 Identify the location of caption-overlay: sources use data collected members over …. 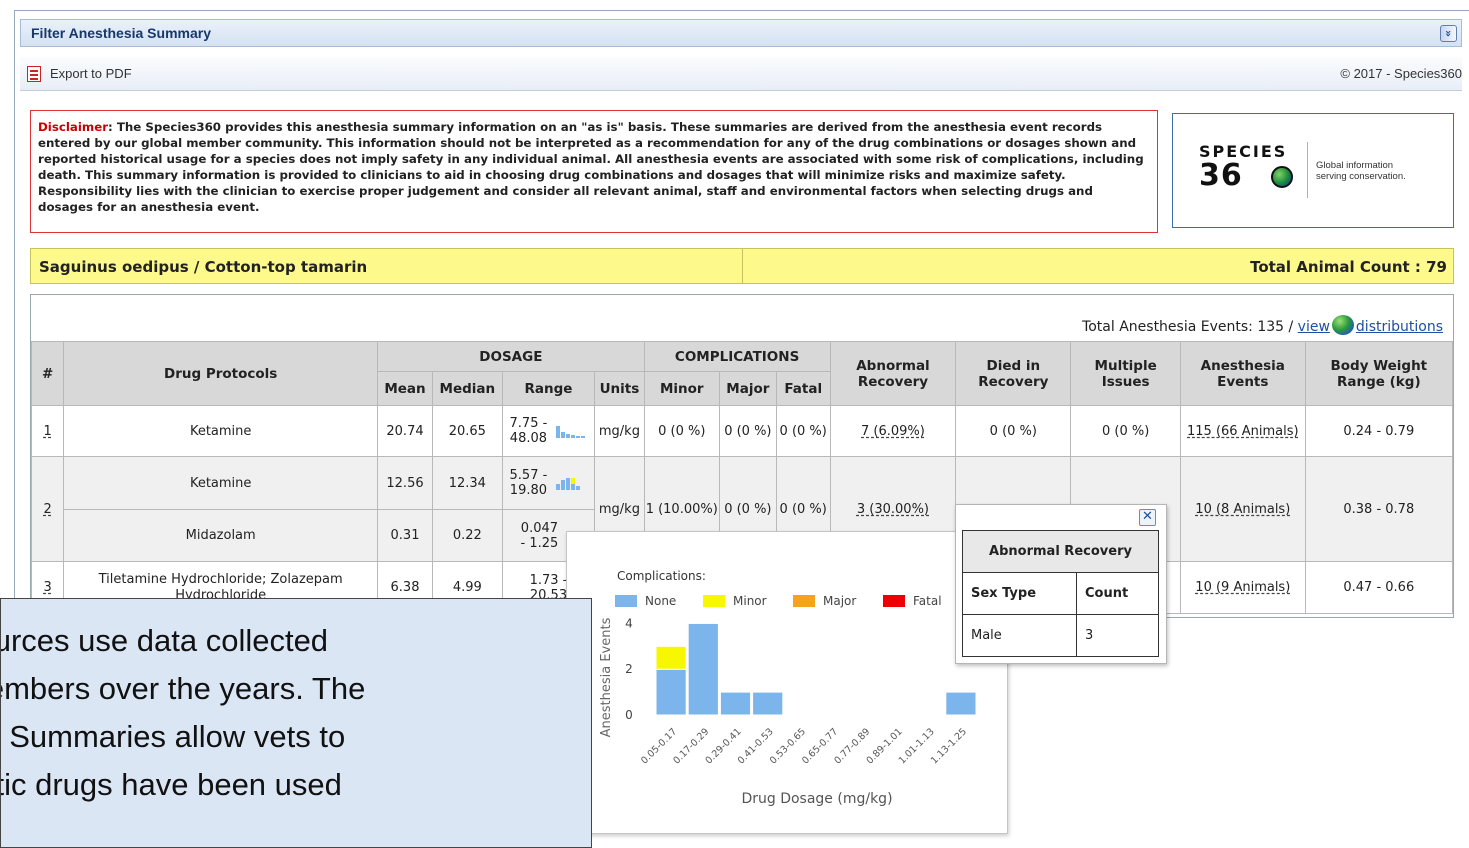
(296, 723).